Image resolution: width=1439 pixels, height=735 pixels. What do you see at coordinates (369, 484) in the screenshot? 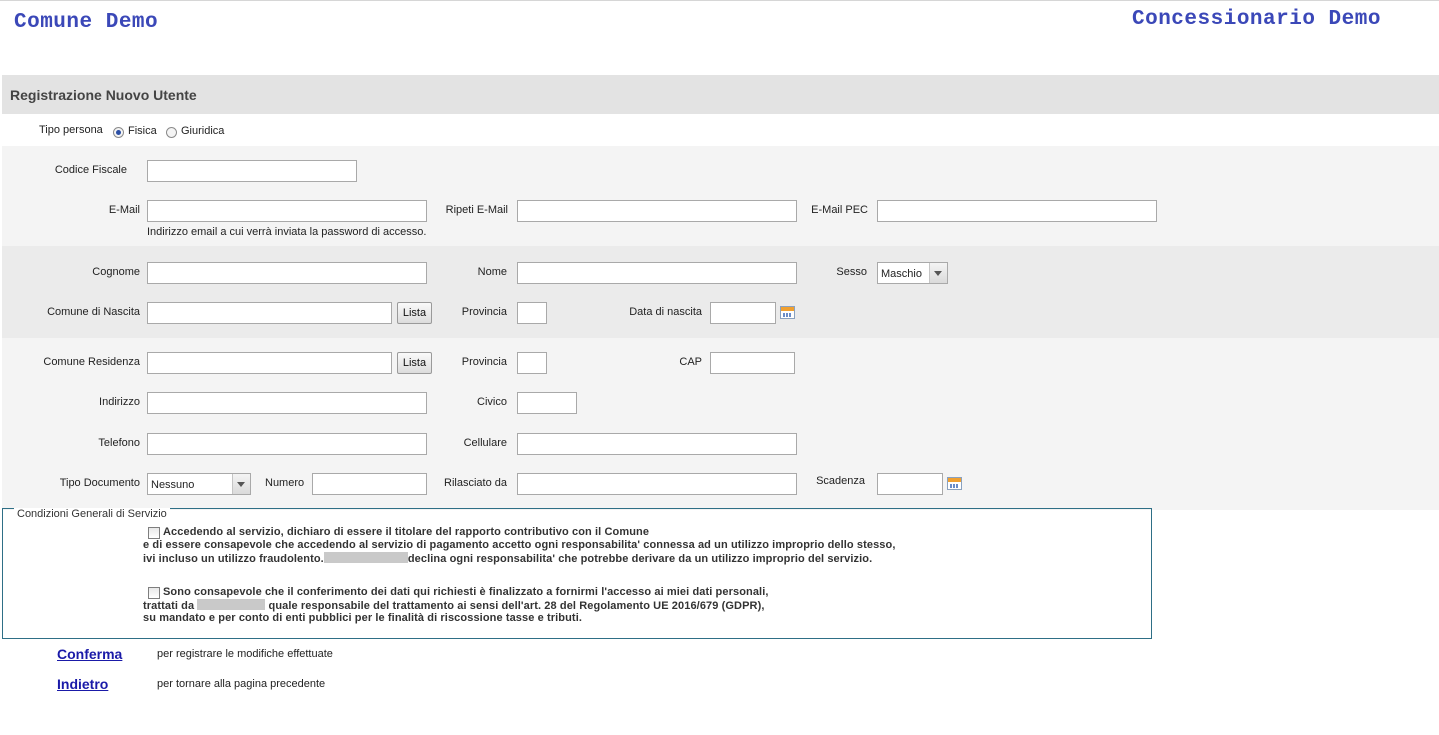
I see `numero-input` at bounding box center [369, 484].